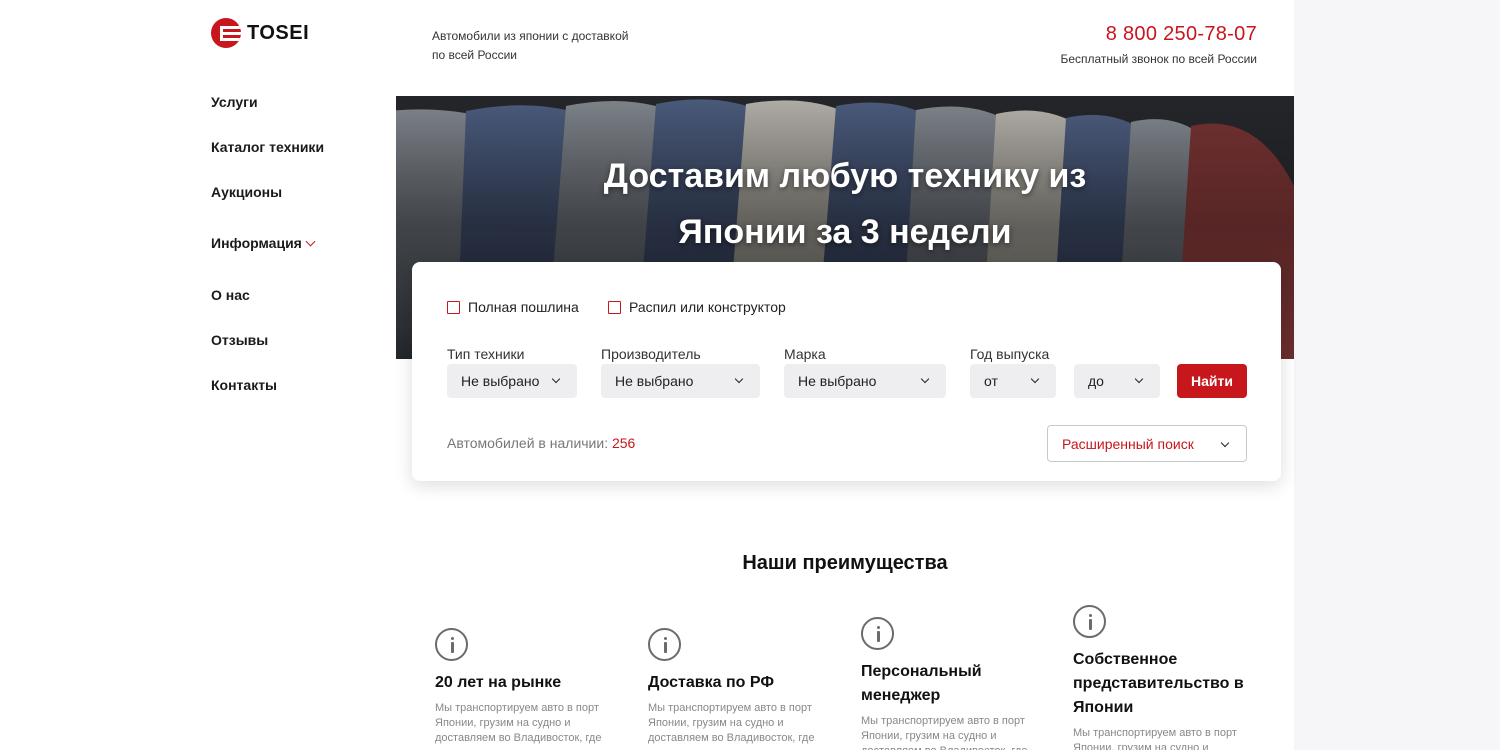 This screenshot has width=1500, height=750. Describe the element at coordinates (845, 563) in the screenshot. I see `advantages-title: Наши преимущества` at that location.